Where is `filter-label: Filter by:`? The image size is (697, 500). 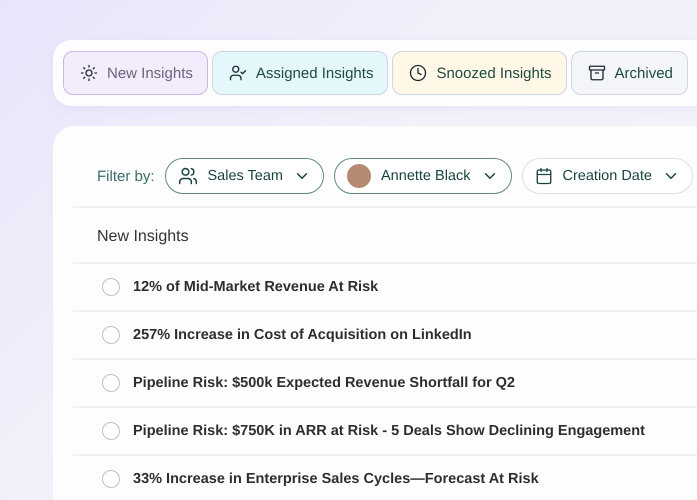 filter-label: Filter by: is located at coordinates (126, 176).